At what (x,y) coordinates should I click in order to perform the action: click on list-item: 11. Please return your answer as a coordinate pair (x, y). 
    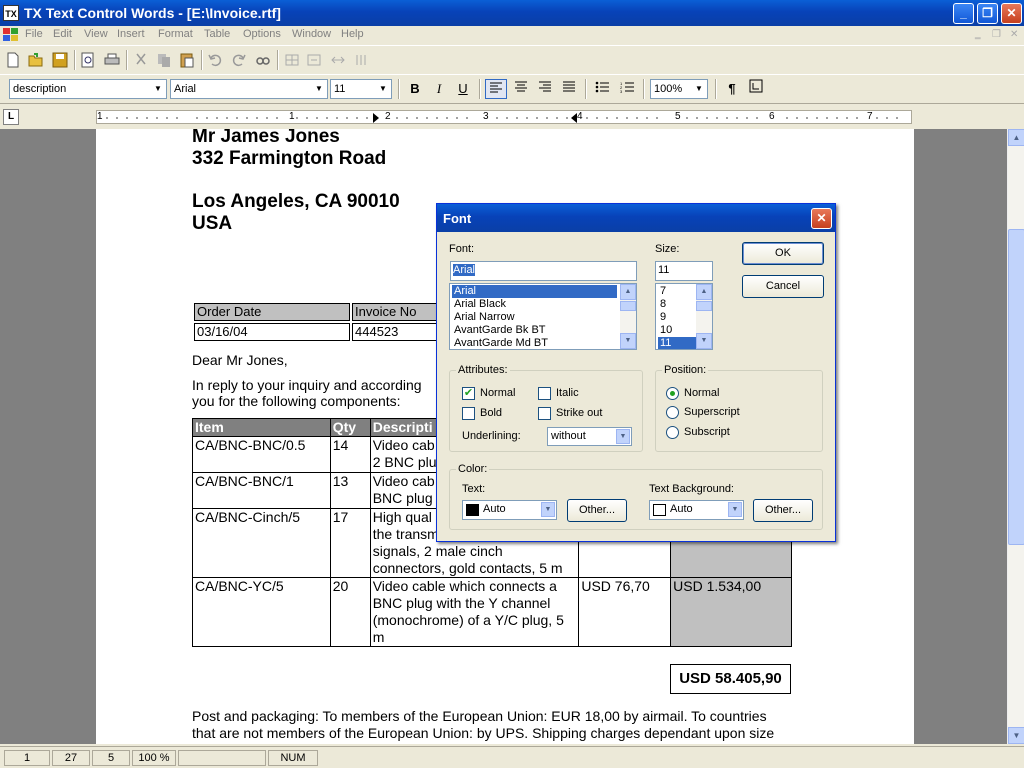
    Looking at the image, I should click on (677, 343).